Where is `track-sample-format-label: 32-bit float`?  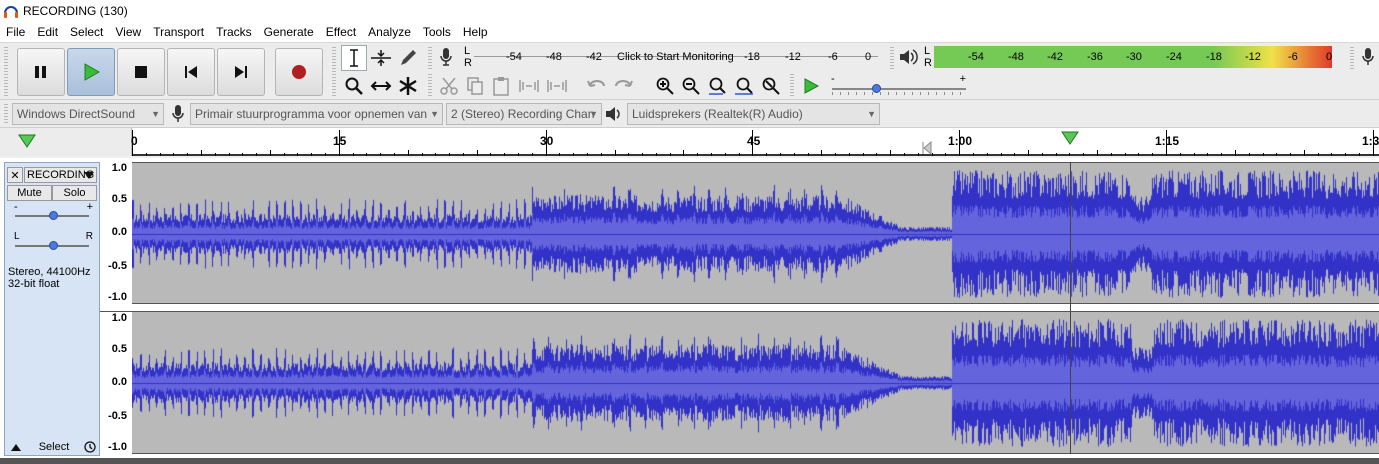 track-sample-format-label: 32-bit float is located at coordinates (34, 284).